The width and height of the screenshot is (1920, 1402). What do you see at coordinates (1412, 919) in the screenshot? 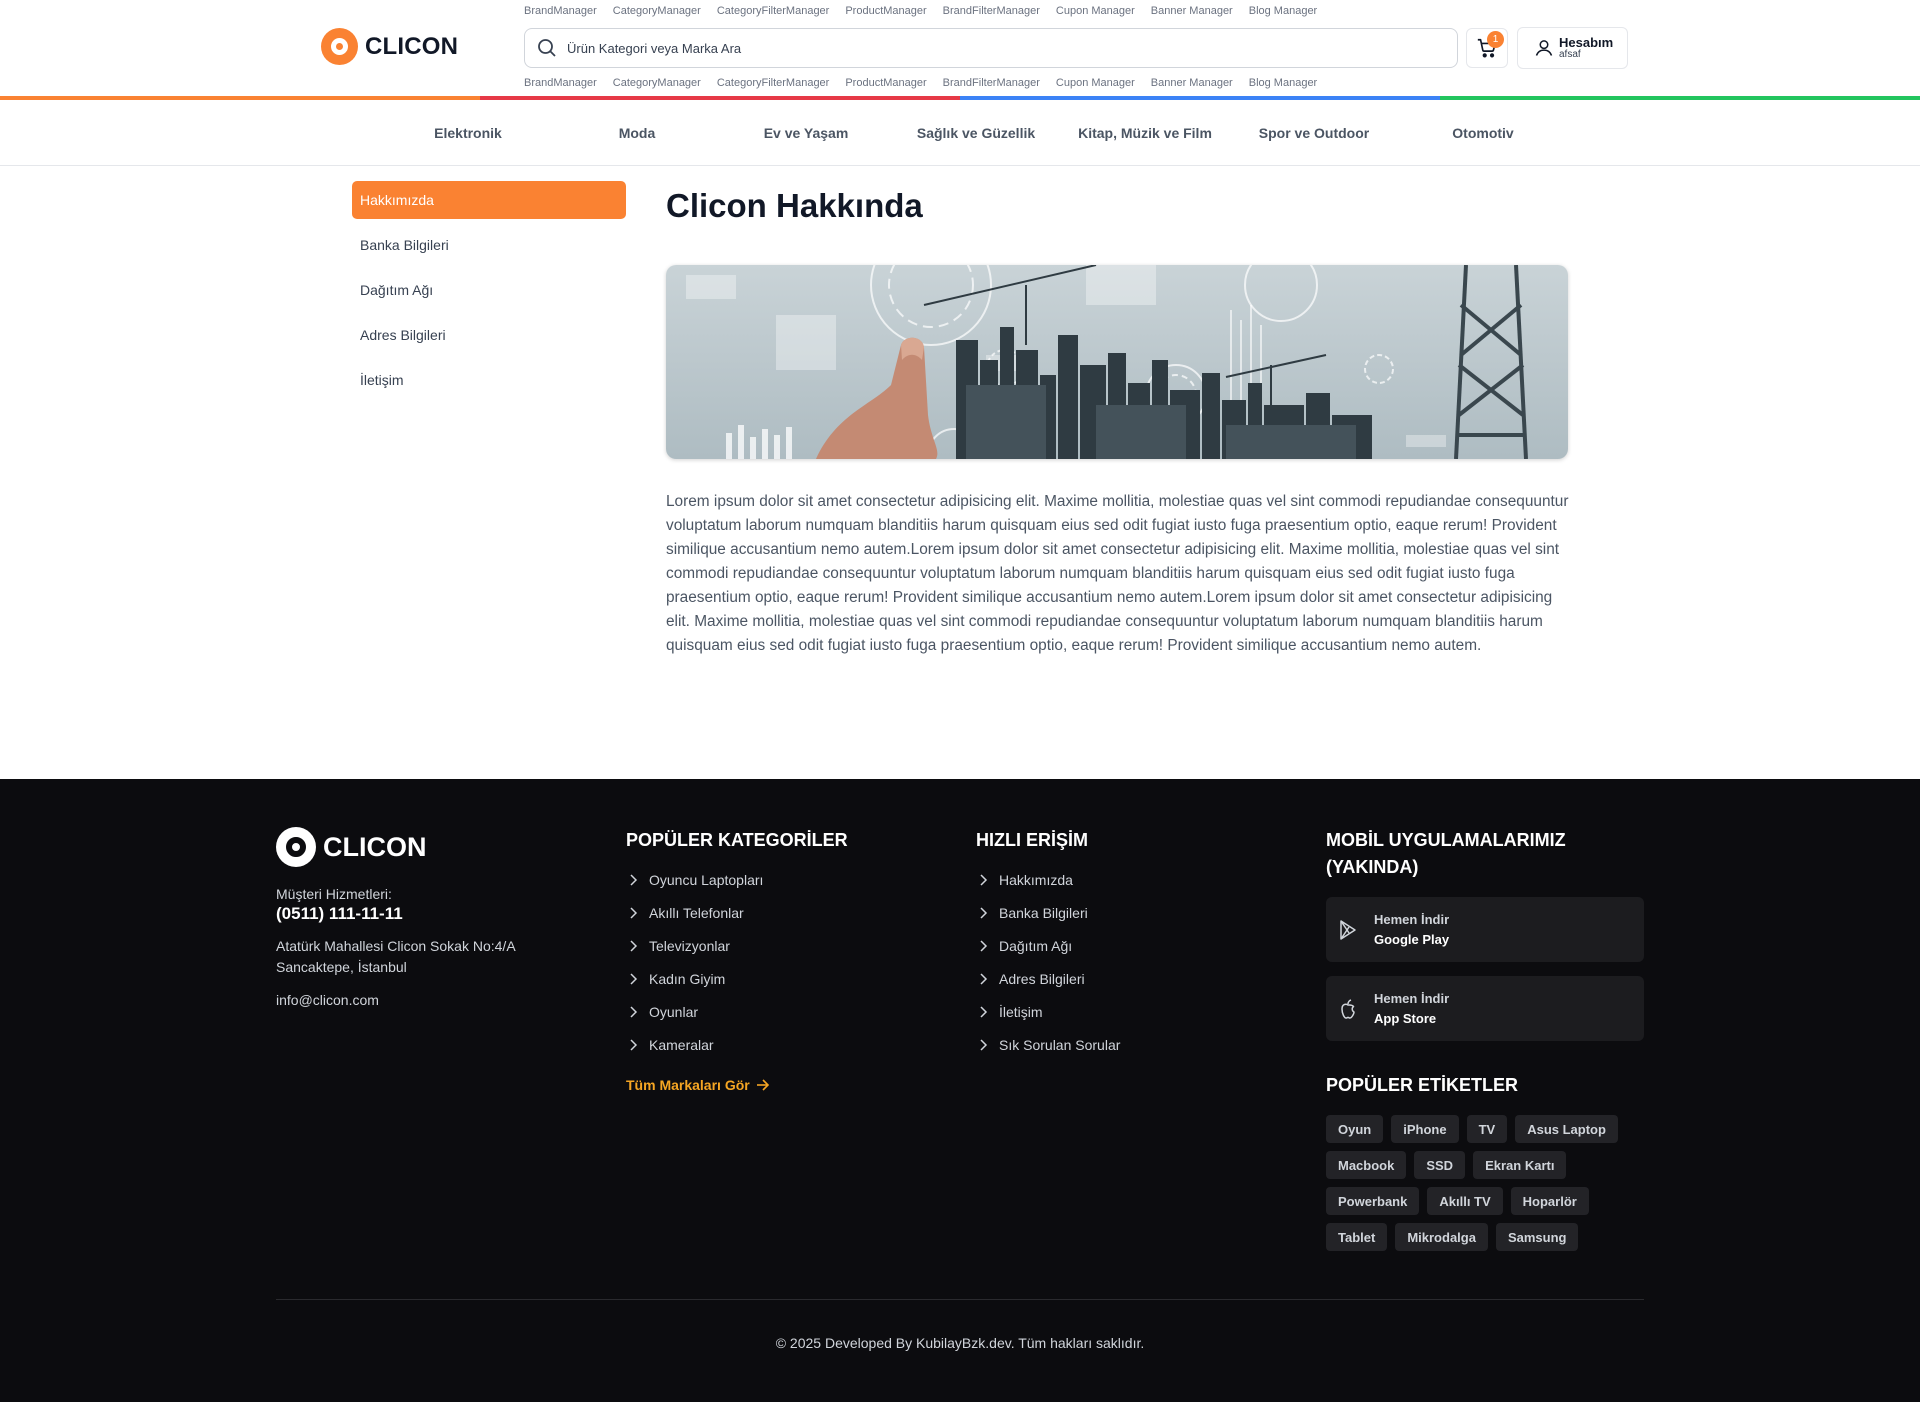
I see `google-play-line-1: Hemen İndir` at bounding box center [1412, 919].